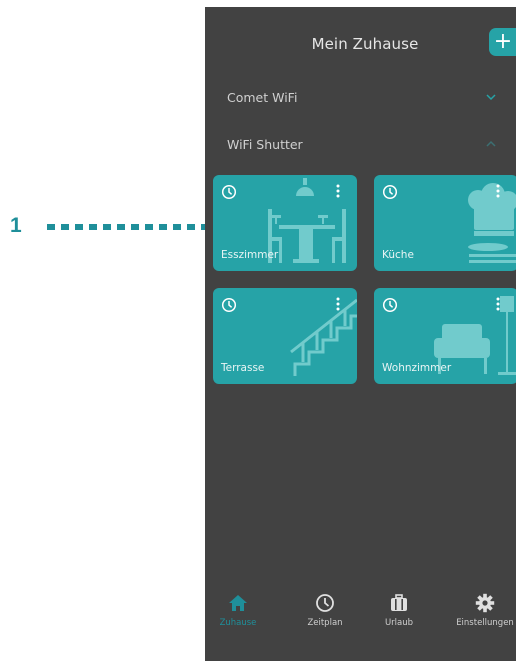  Describe the element at coordinates (238, 603) in the screenshot. I see `home-icon` at that location.